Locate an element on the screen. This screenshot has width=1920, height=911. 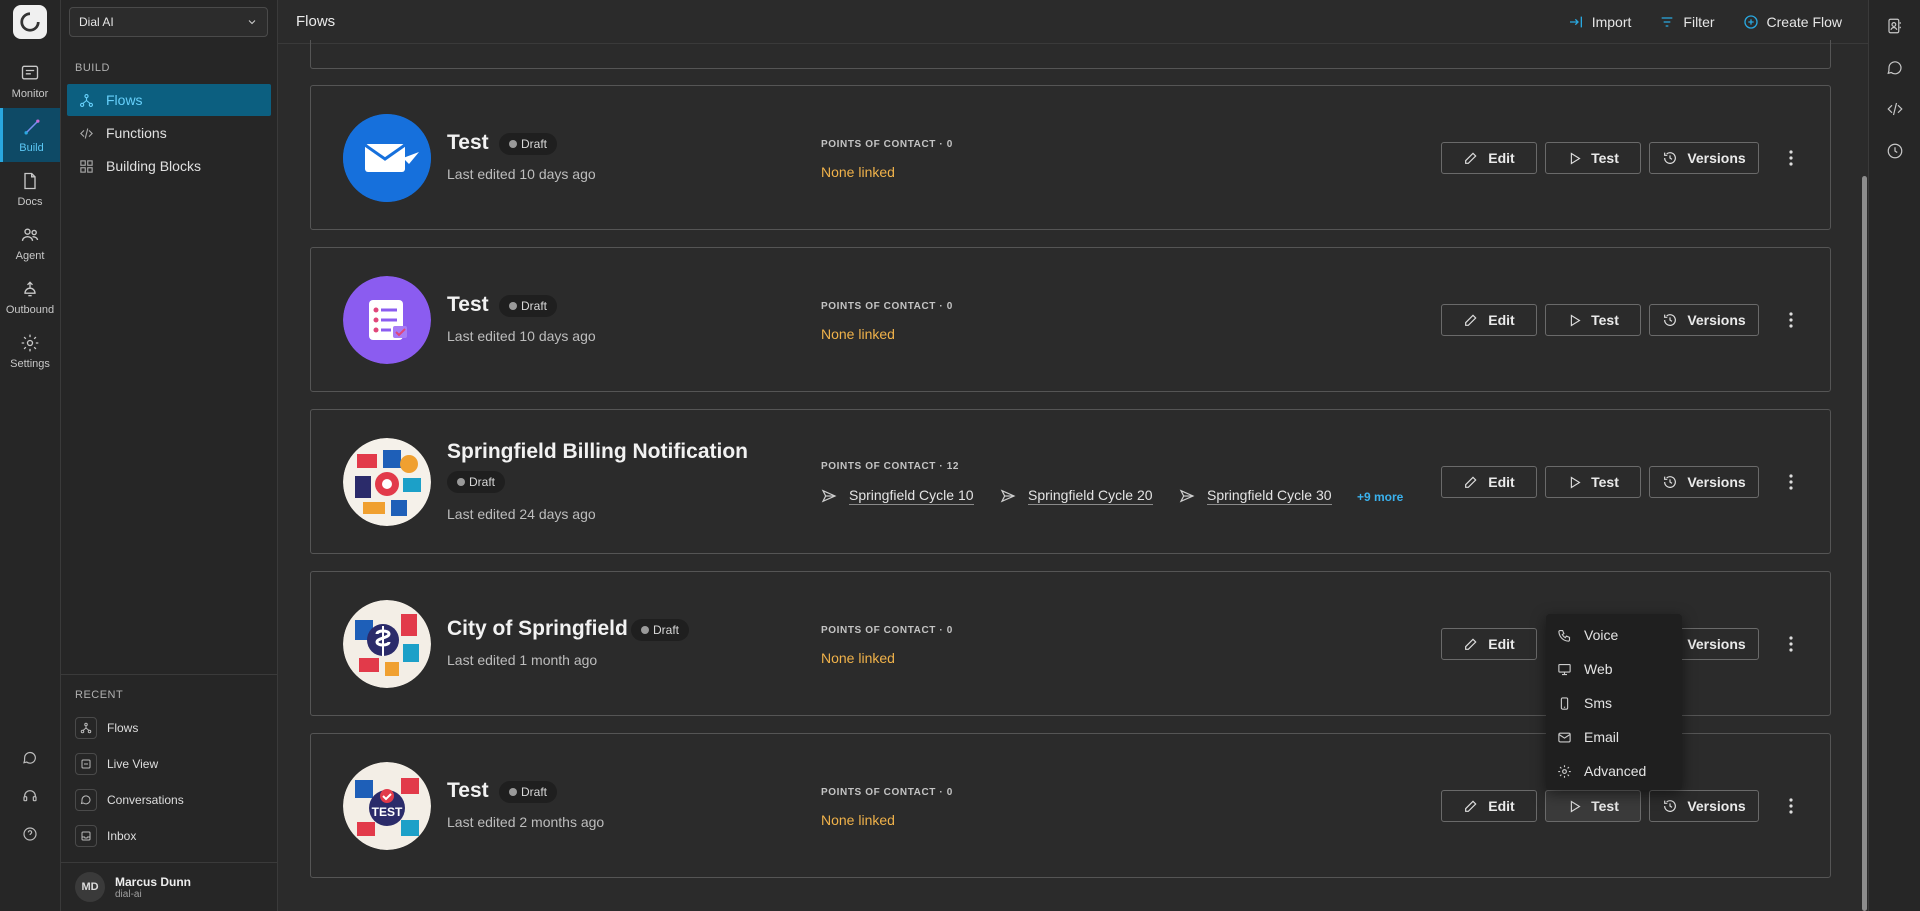
flow-avatar is located at coordinates (387, 158).